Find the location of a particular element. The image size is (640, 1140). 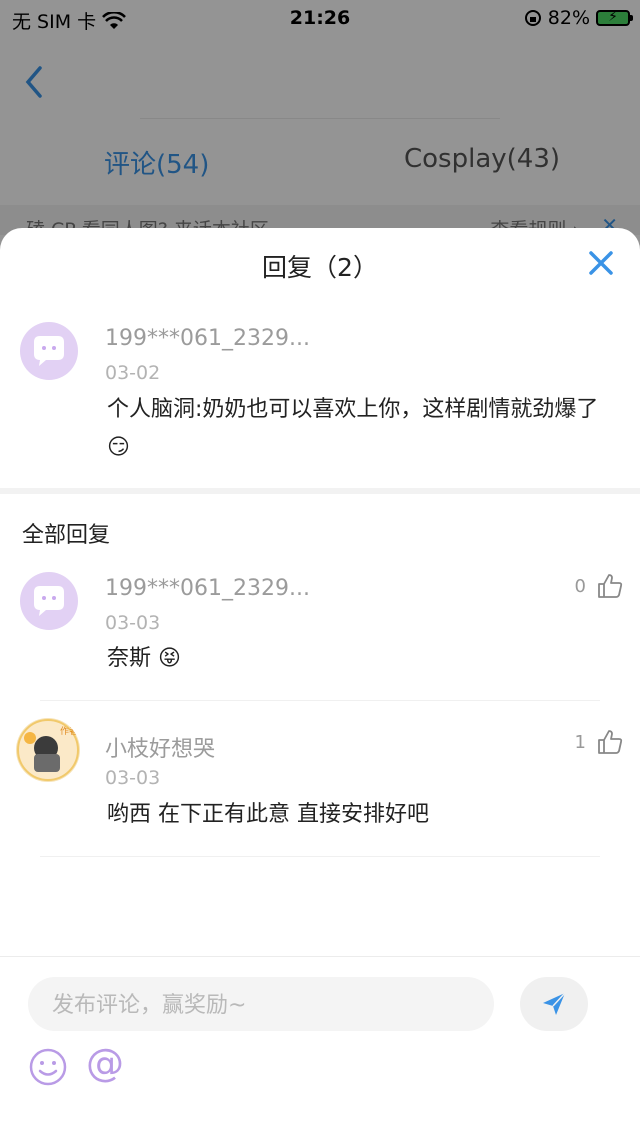

reply-username: 小枝好想哭 is located at coordinates (160, 747).